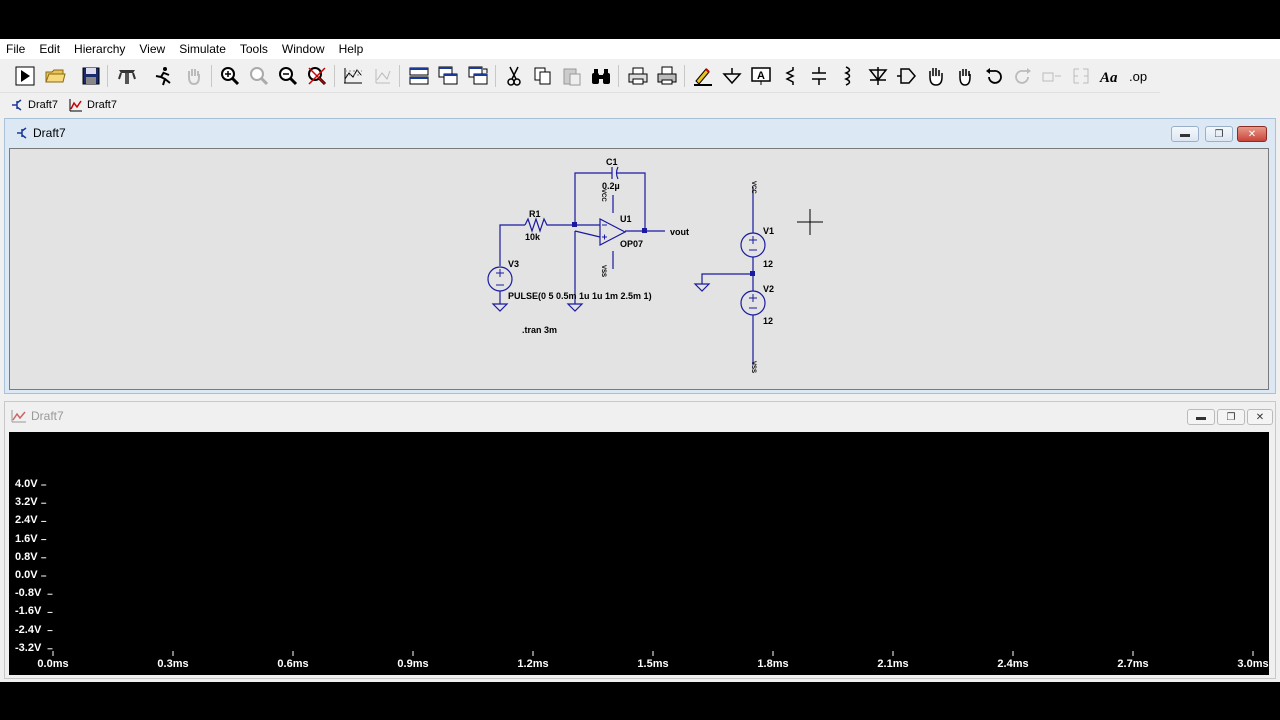  Describe the element at coordinates (679, 232) in the screenshot. I see `vout-net-label: vout` at that location.